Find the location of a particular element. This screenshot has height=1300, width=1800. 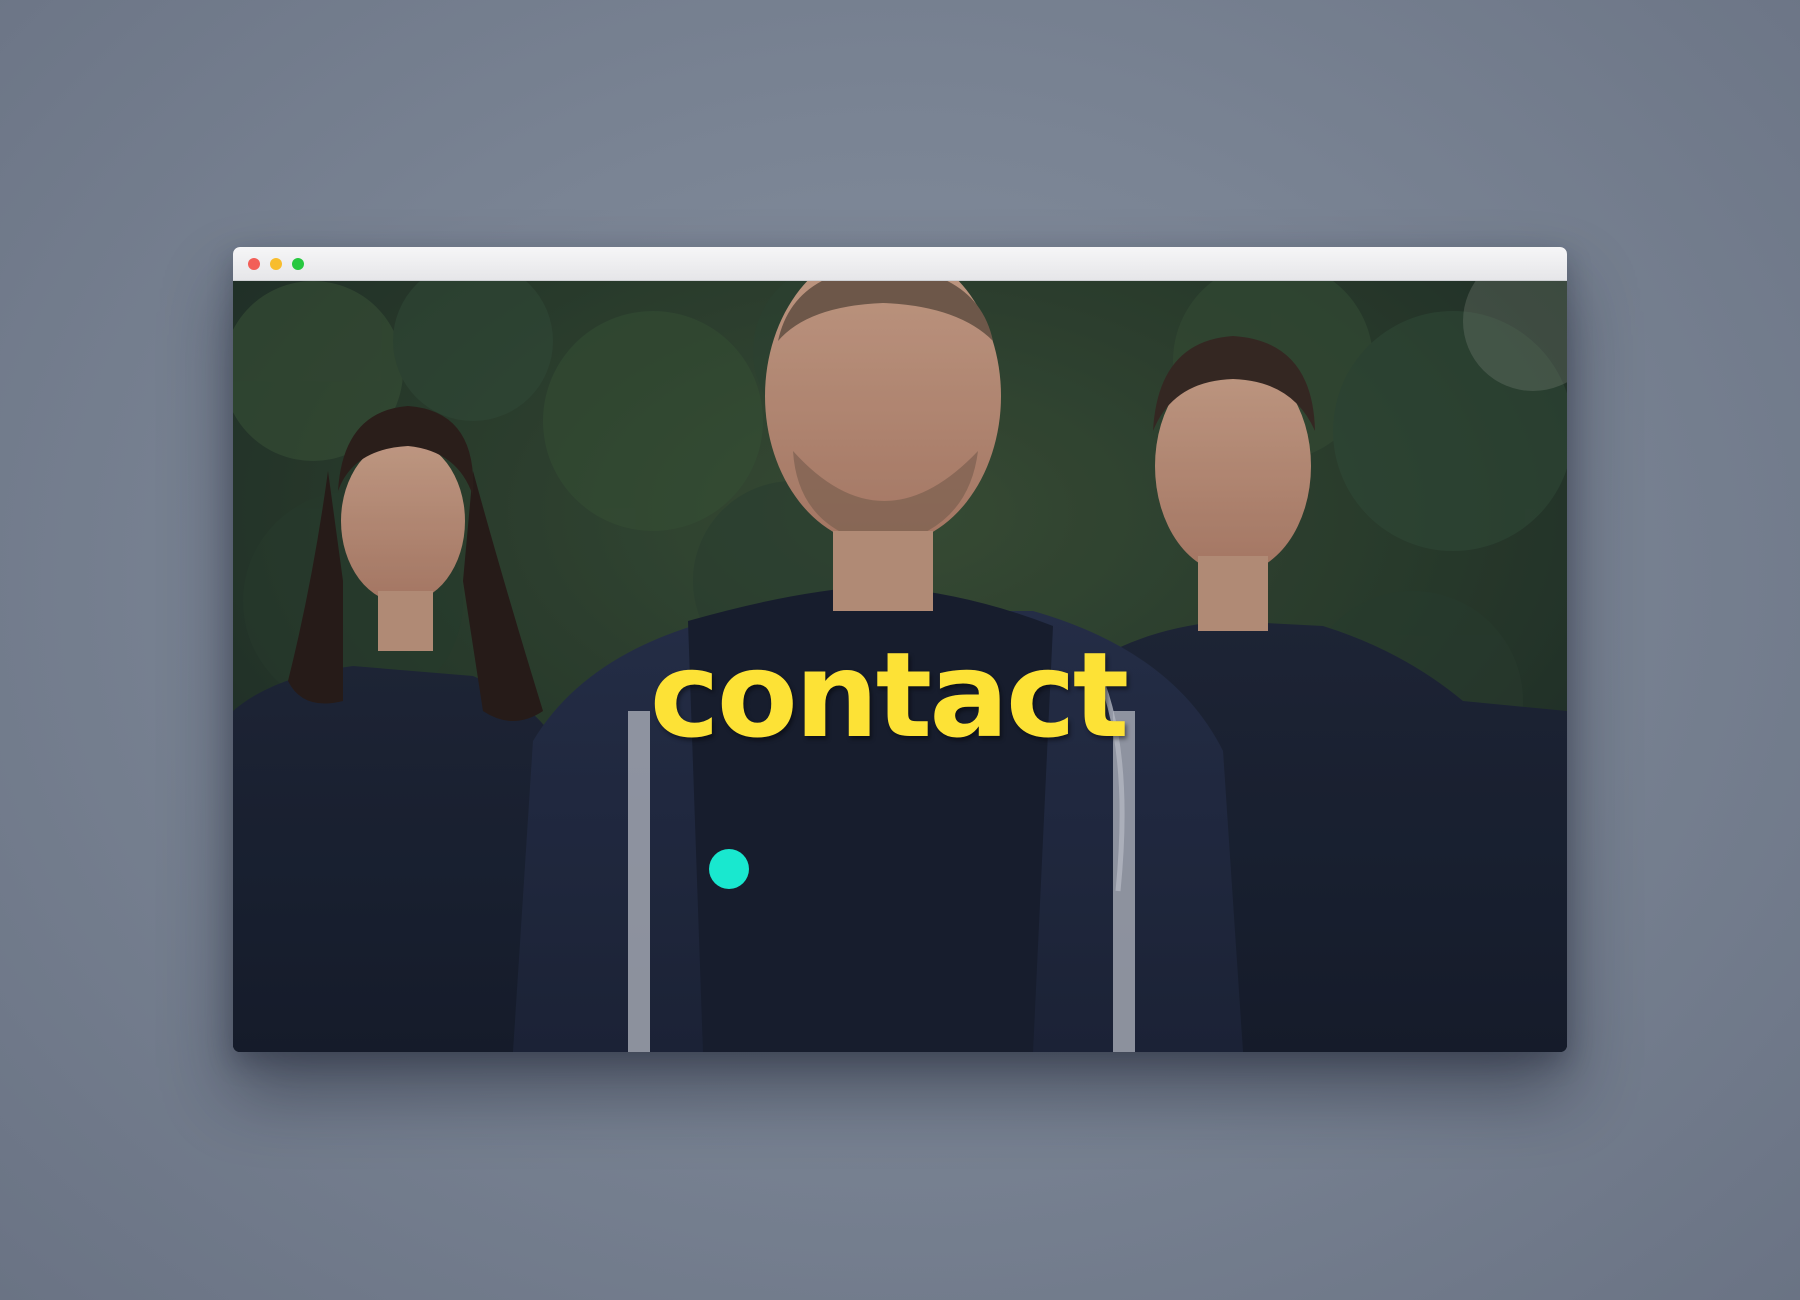

maximize-window-button is located at coordinates (298, 264).